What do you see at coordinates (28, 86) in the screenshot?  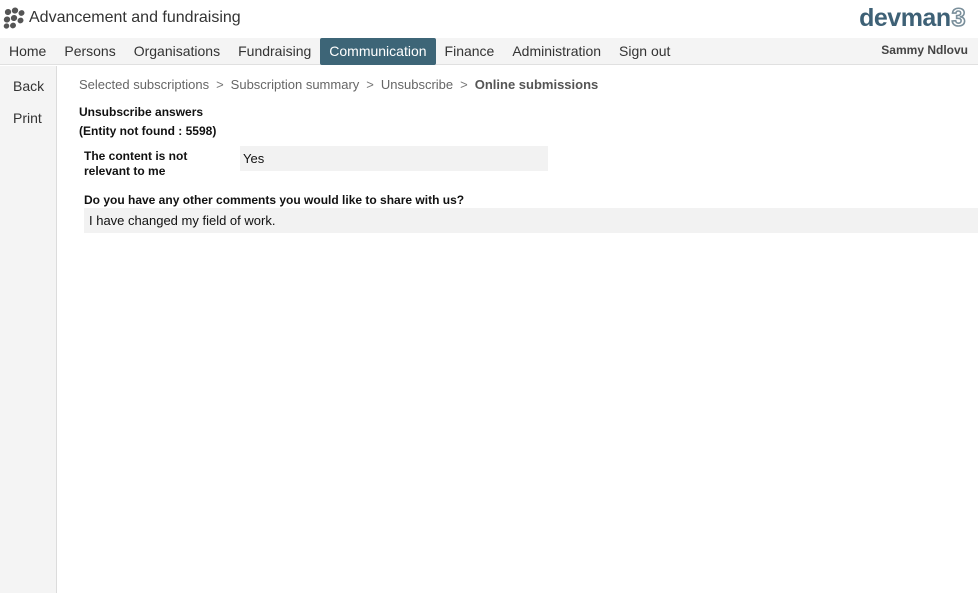 I see `back-button: Back` at bounding box center [28, 86].